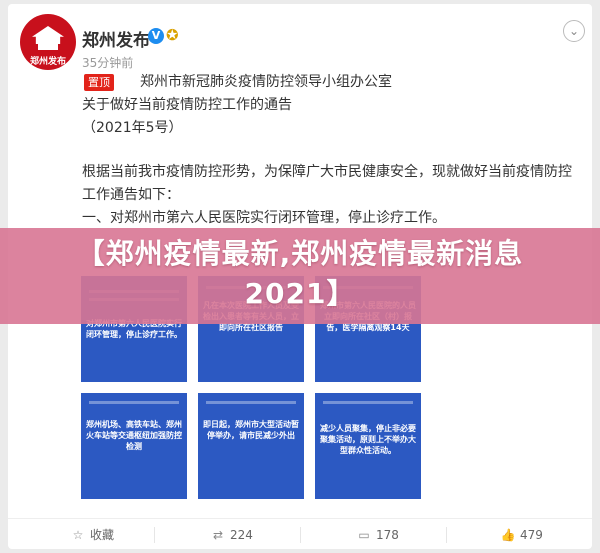 The image size is (600, 553). What do you see at coordinates (508, 535) in the screenshot?
I see `like-icon: 👍` at bounding box center [508, 535].